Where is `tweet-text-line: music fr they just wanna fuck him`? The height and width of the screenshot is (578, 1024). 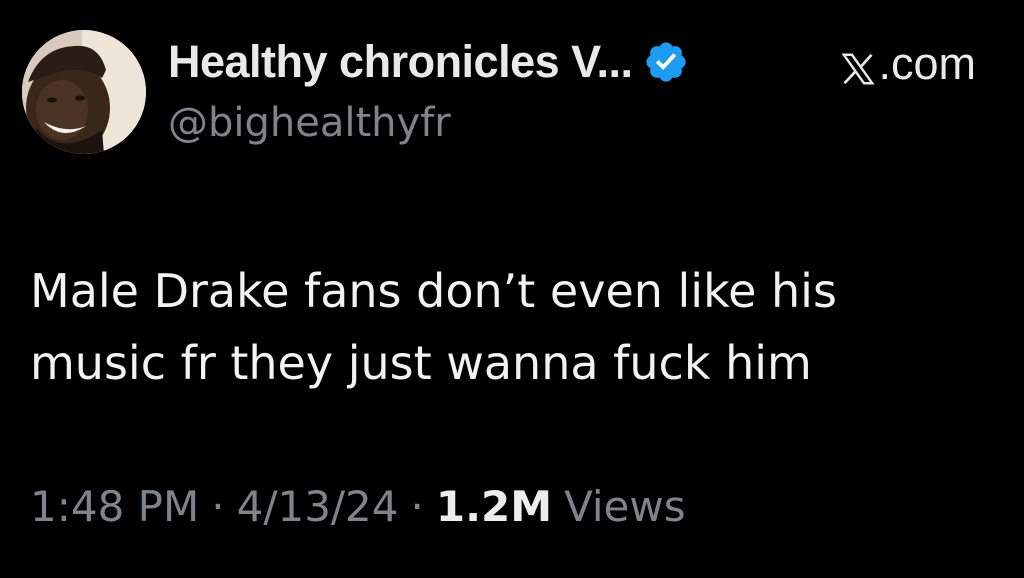 tweet-text-line: music fr they just wanna fuck him is located at coordinates (421, 363).